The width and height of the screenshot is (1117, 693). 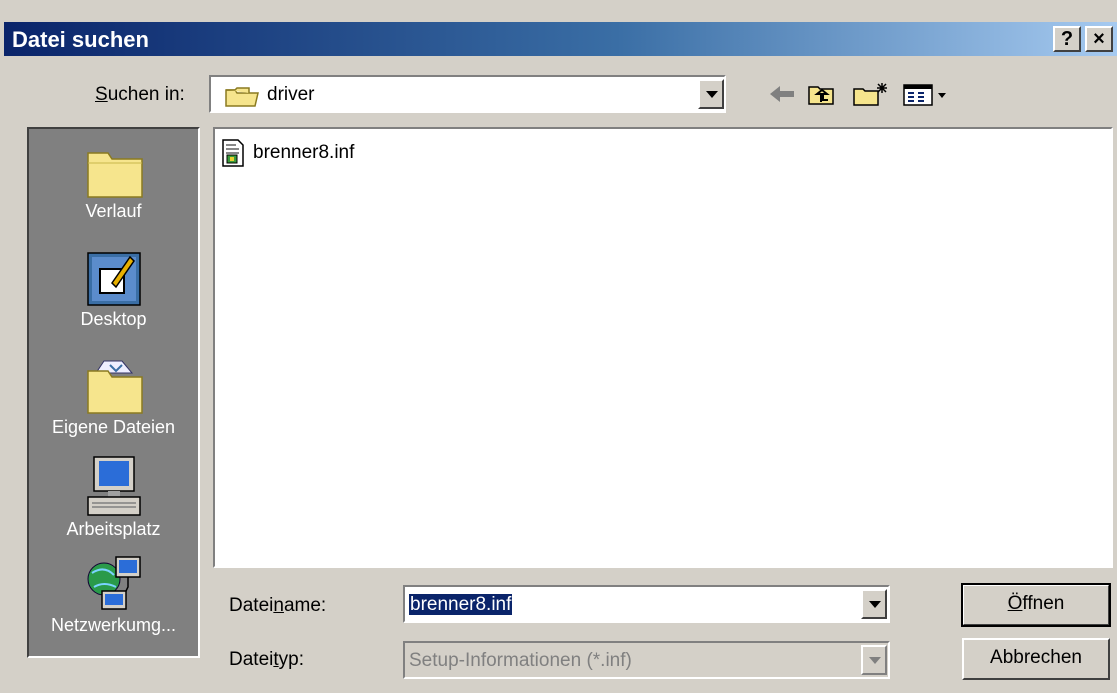 I want to click on new-folder-icon, so click(x=871, y=94).